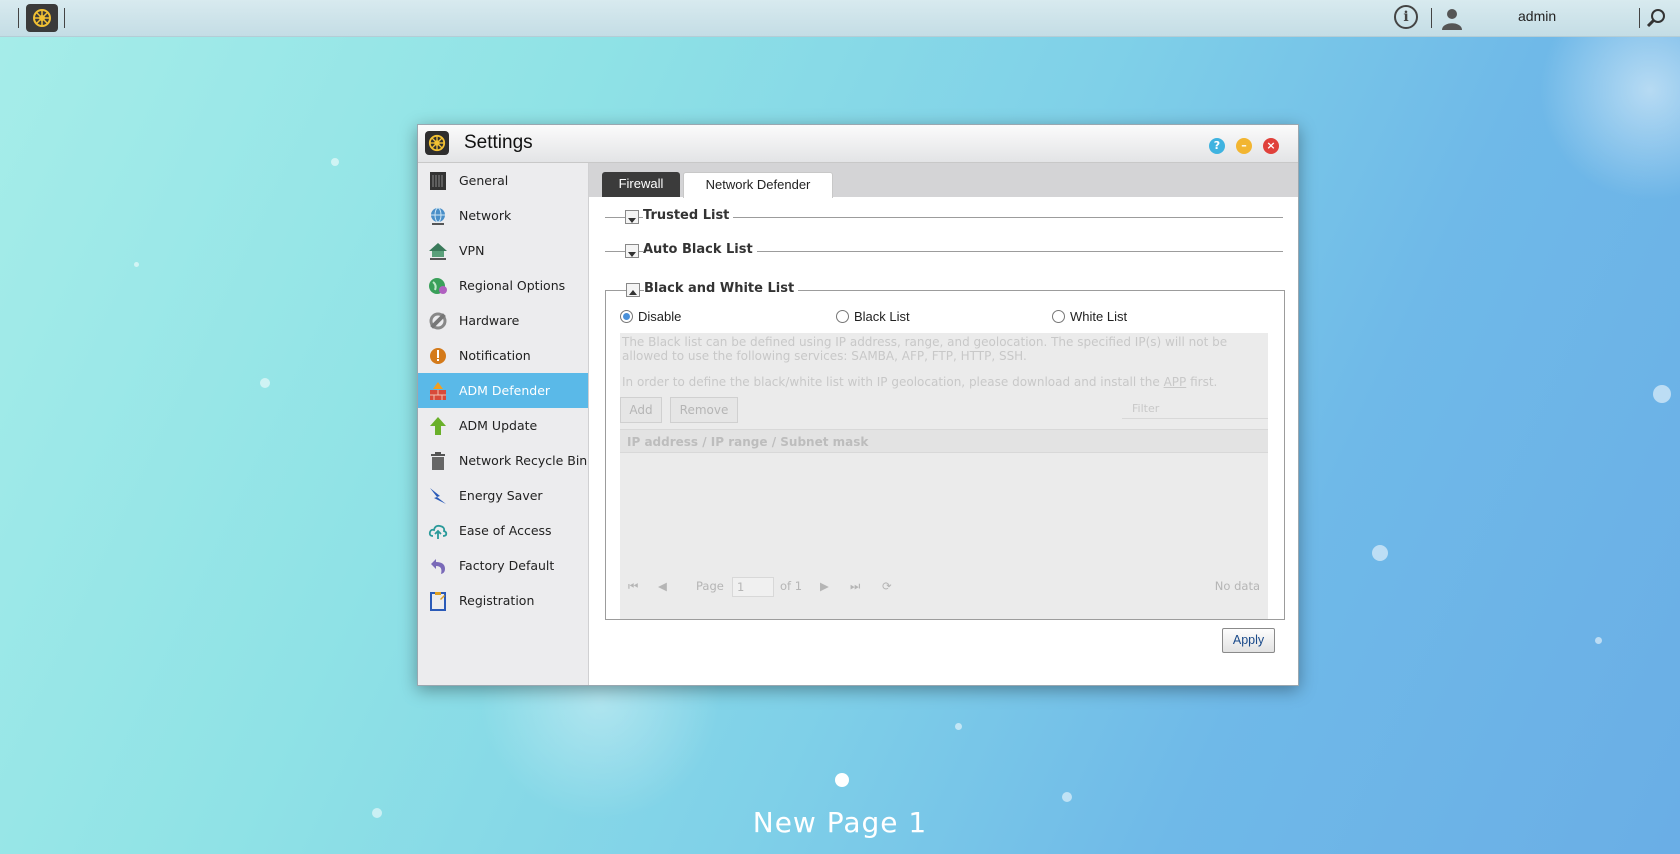  I want to click on undo-icon, so click(438, 566).